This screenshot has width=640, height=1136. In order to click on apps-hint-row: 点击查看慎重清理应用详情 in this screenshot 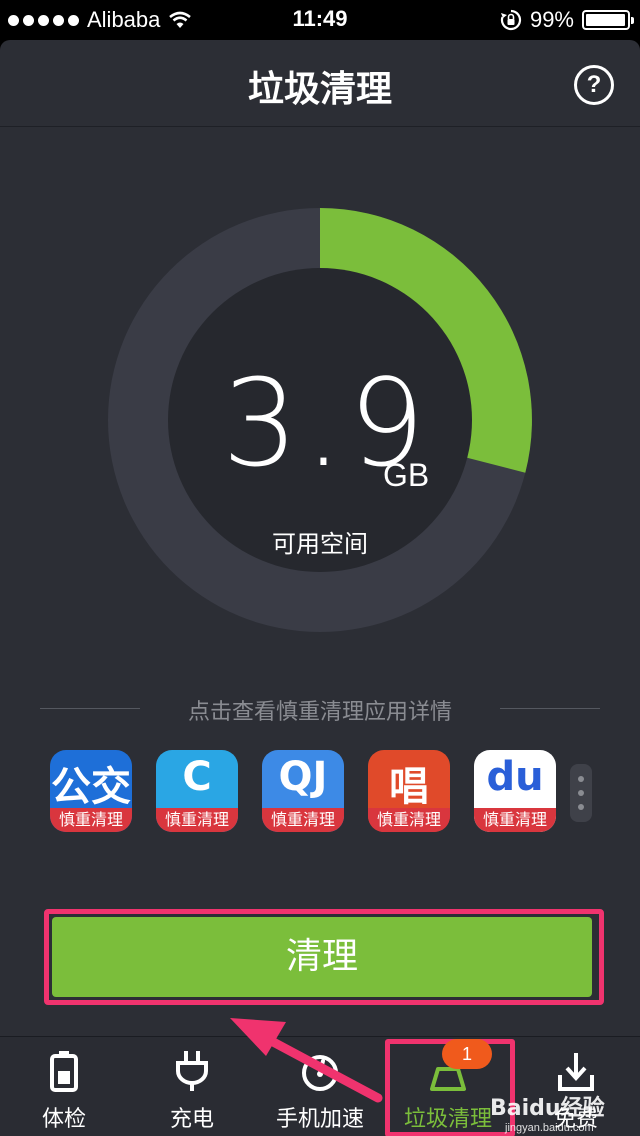, I will do `click(320, 710)`.